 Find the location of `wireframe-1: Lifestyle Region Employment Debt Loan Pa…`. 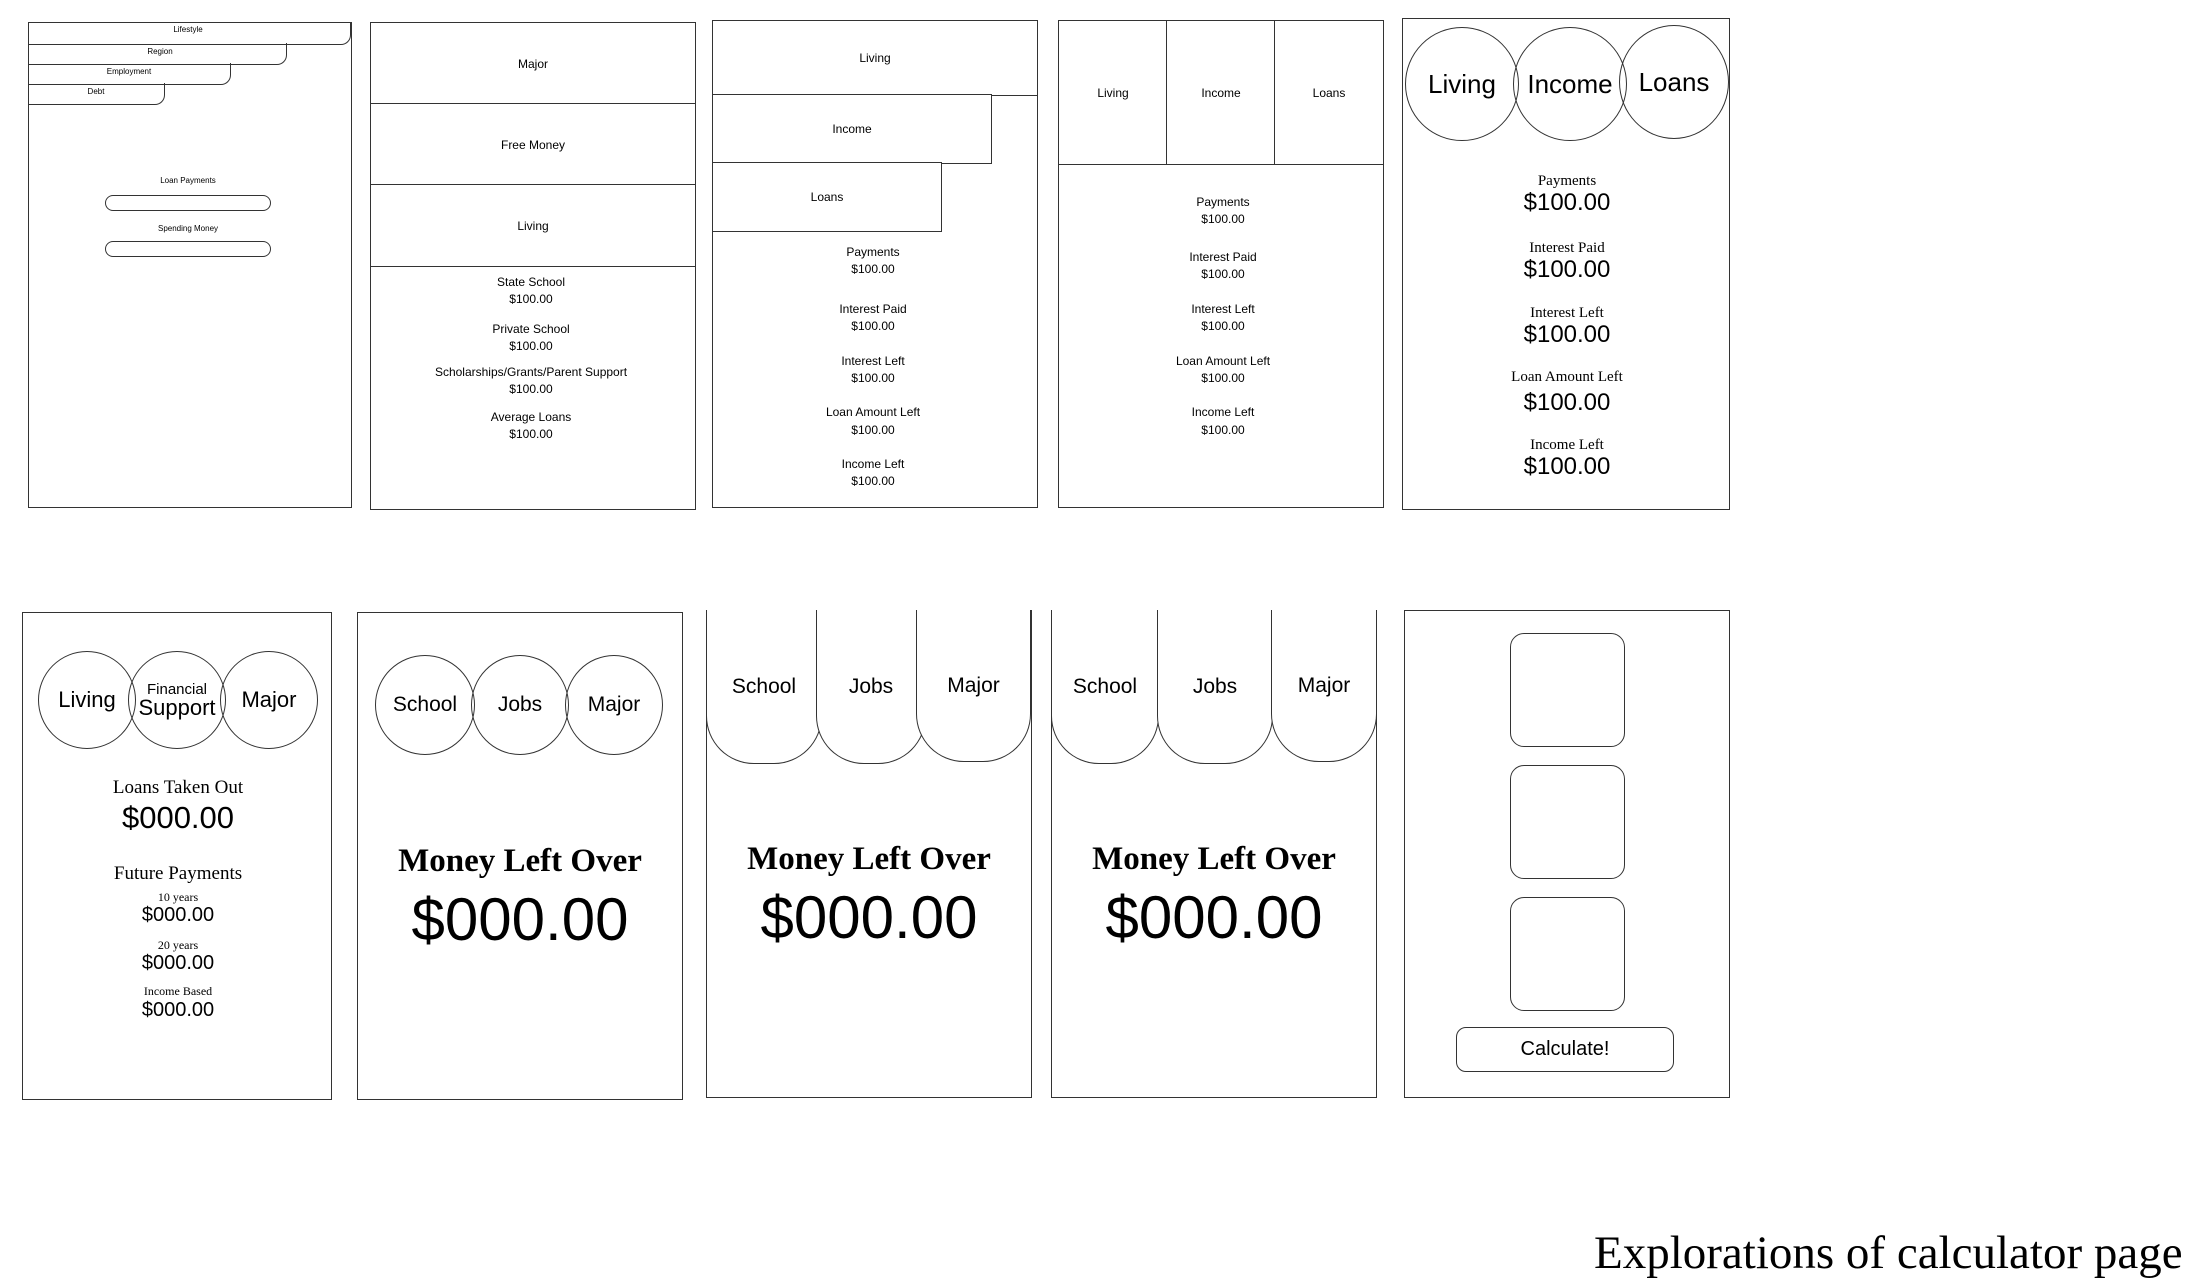

wireframe-1: Lifestyle Region Employment Debt Loan Pa… is located at coordinates (190, 265).